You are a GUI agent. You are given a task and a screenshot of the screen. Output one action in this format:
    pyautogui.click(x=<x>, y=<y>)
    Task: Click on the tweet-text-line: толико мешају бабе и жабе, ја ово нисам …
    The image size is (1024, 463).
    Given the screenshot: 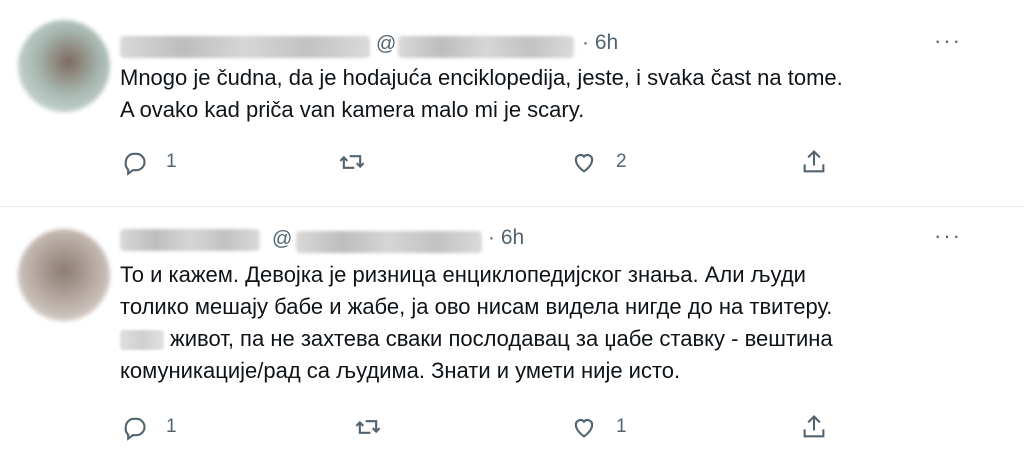 What is the action you would take?
    pyautogui.click(x=476, y=306)
    